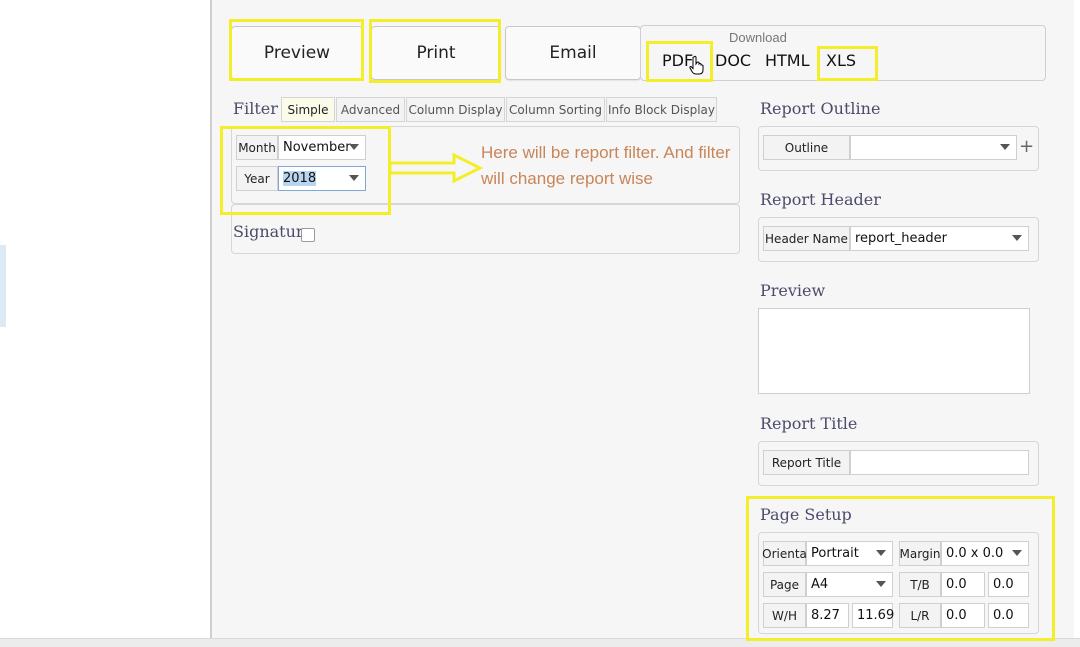 The height and width of the screenshot is (647, 1080). Describe the element at coordinates (257, 178) in the screenshot. I see `year-label: Year` at that location.